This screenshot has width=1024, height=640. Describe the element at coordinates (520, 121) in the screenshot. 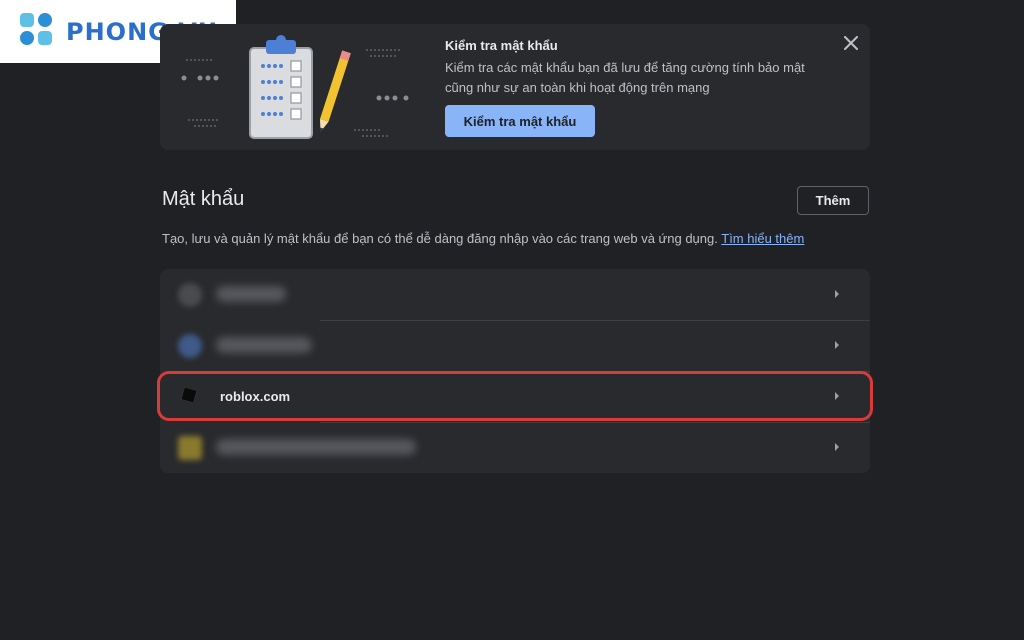

I see `check-passwords-button: Kiểm tra mật khẩu` at that location.